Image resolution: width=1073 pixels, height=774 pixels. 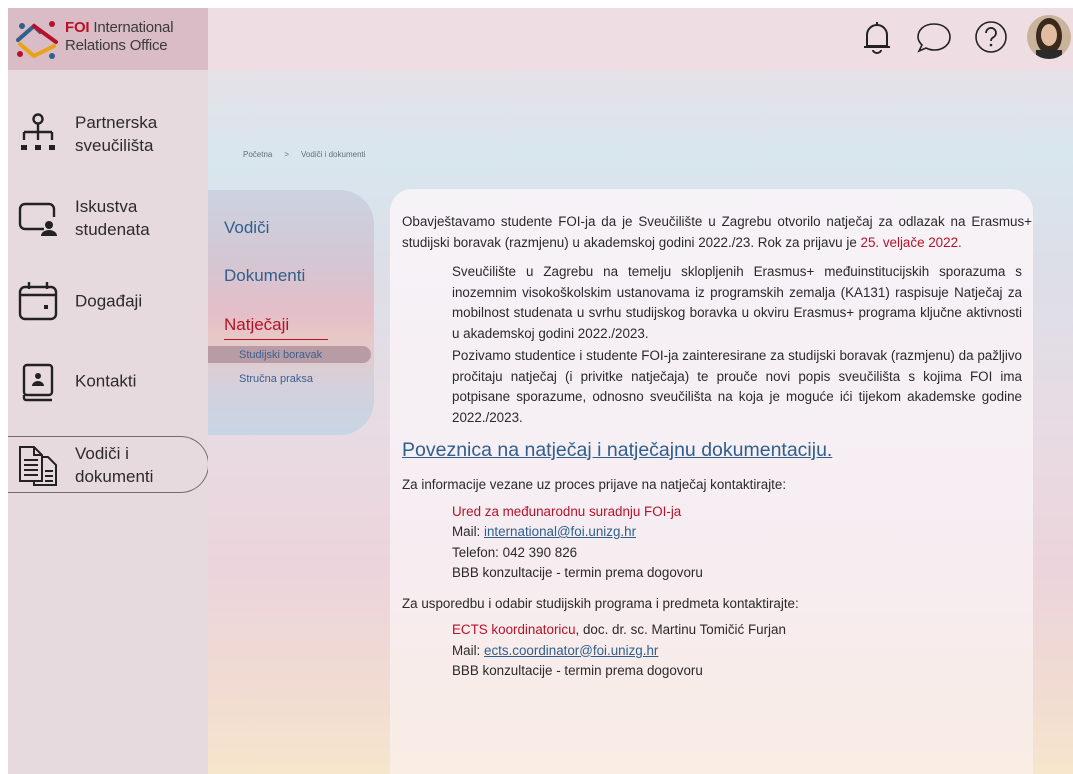 I want to click on subnav-item-documents: Dokumenti, so click(x=264, y=276).